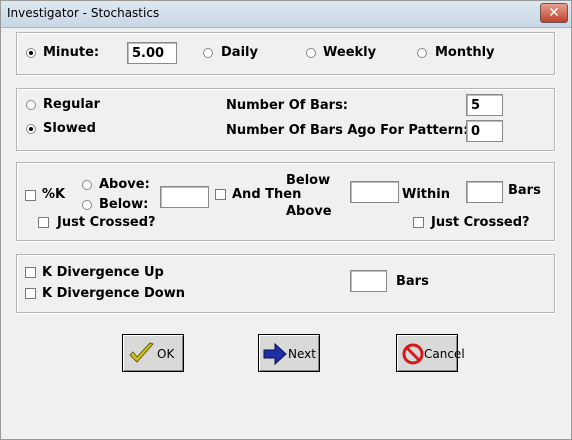 The image size is (572, 440). I want to click on weekly-label: Weekly, so click(350, 52).